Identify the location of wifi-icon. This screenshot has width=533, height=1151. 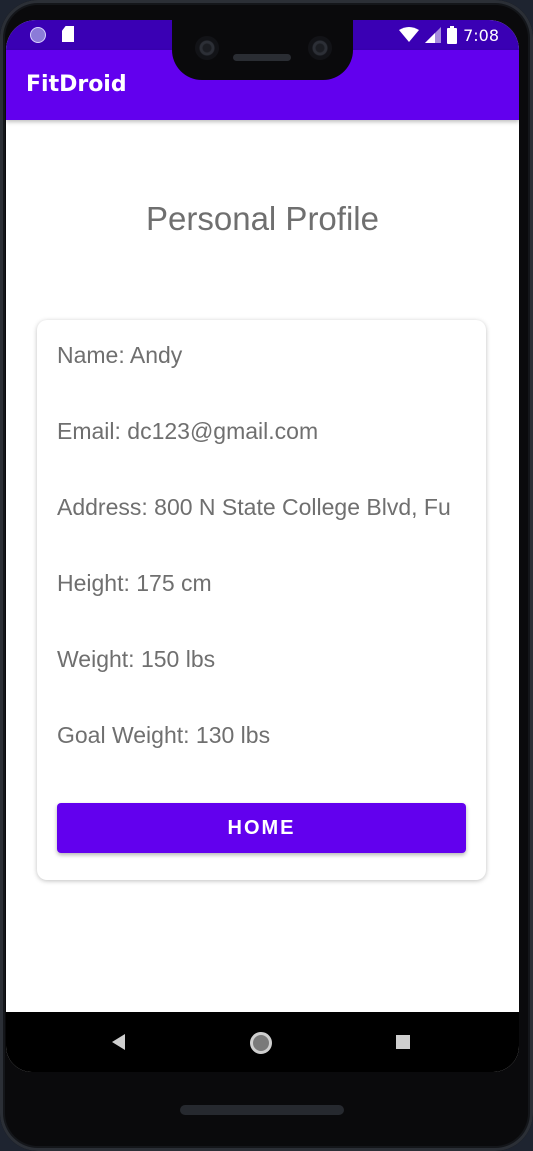
(409, 34).